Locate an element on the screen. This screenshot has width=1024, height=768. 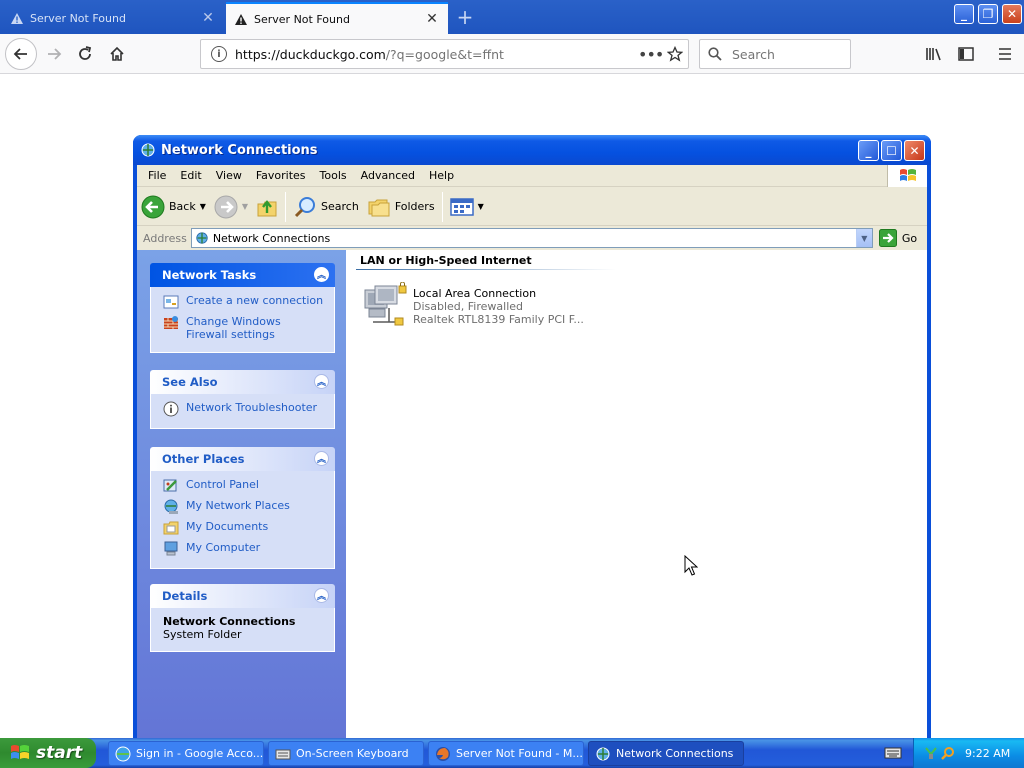
menu-file: File is located at coordinates (157, 175).